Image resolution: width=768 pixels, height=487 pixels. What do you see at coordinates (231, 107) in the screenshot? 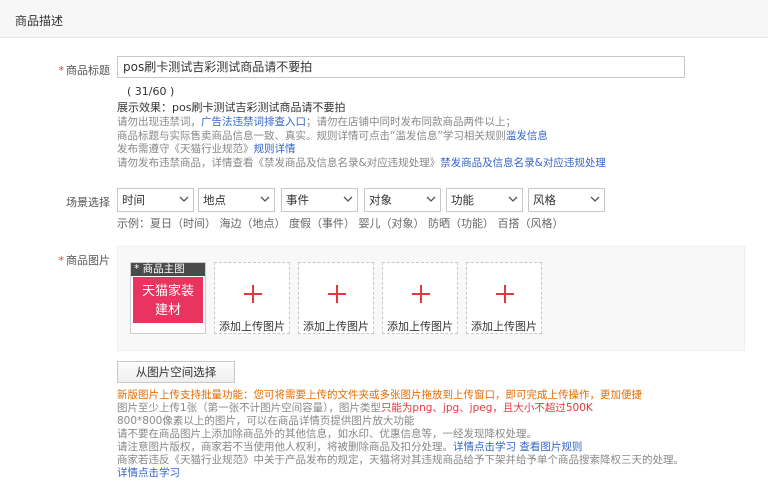
I see `title-preview: 展示效果：pos刷卡测试吉彩测试商品请不要拍` at bounding box center [231, 107].